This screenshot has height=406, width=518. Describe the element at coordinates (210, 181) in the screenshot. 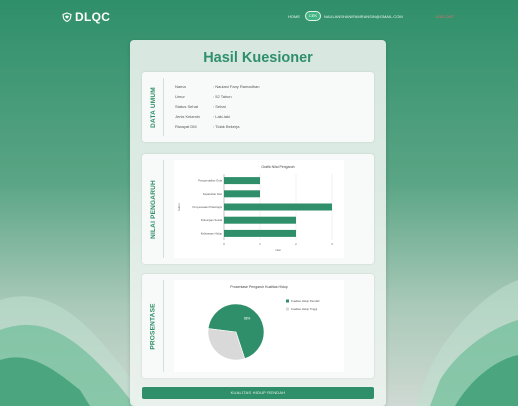

I see `y-tick-label: Pengendalian Gula` at that location.